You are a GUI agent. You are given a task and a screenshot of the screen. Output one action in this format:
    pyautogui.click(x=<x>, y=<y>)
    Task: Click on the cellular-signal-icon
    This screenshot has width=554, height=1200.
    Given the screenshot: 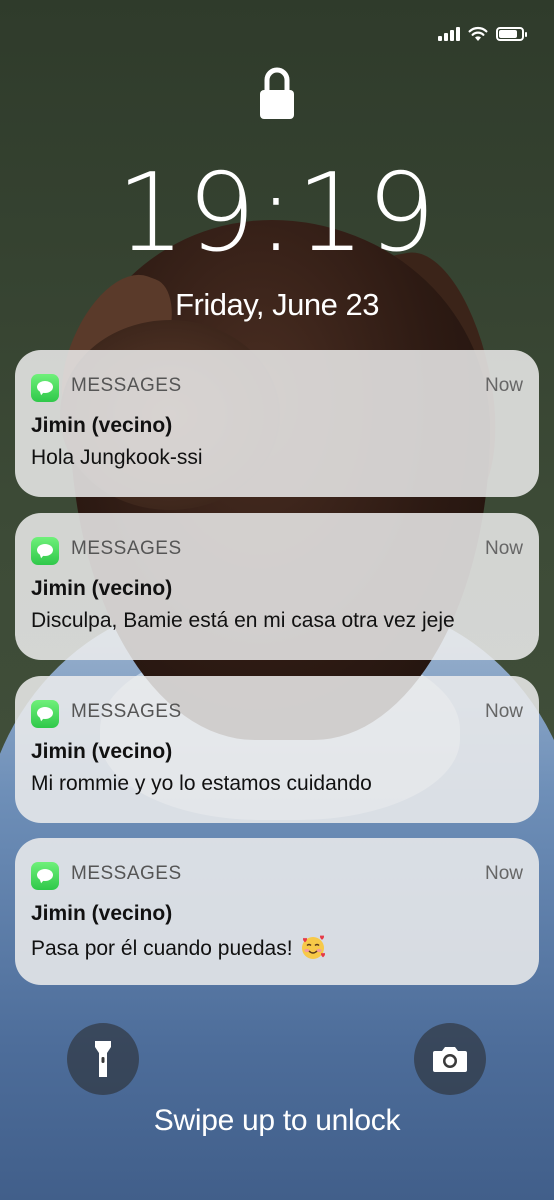 What is the action you would take?
    pyautogui.click(x=449, y=34)
    